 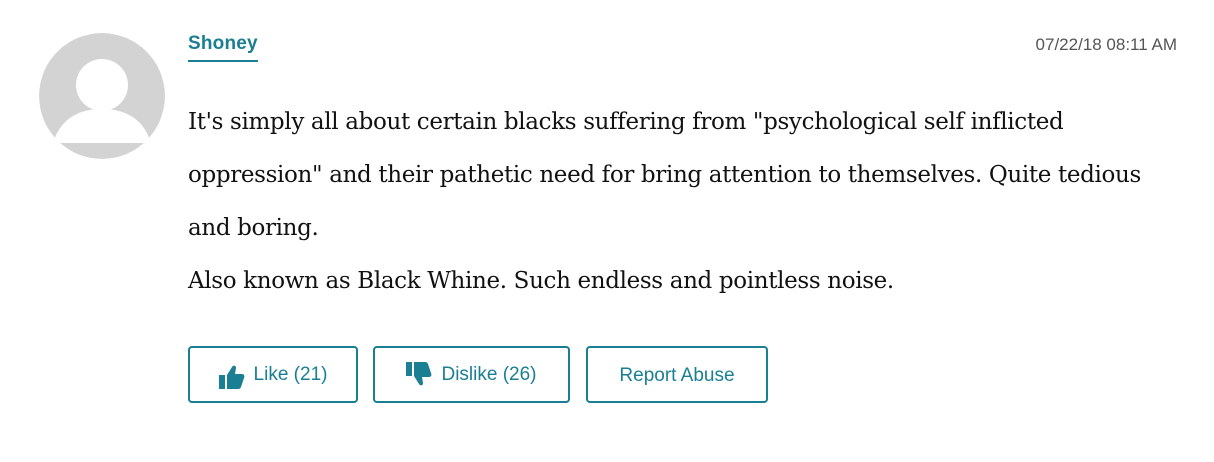 I want to click on dislike-count: (26), so click(x=519, y=374).